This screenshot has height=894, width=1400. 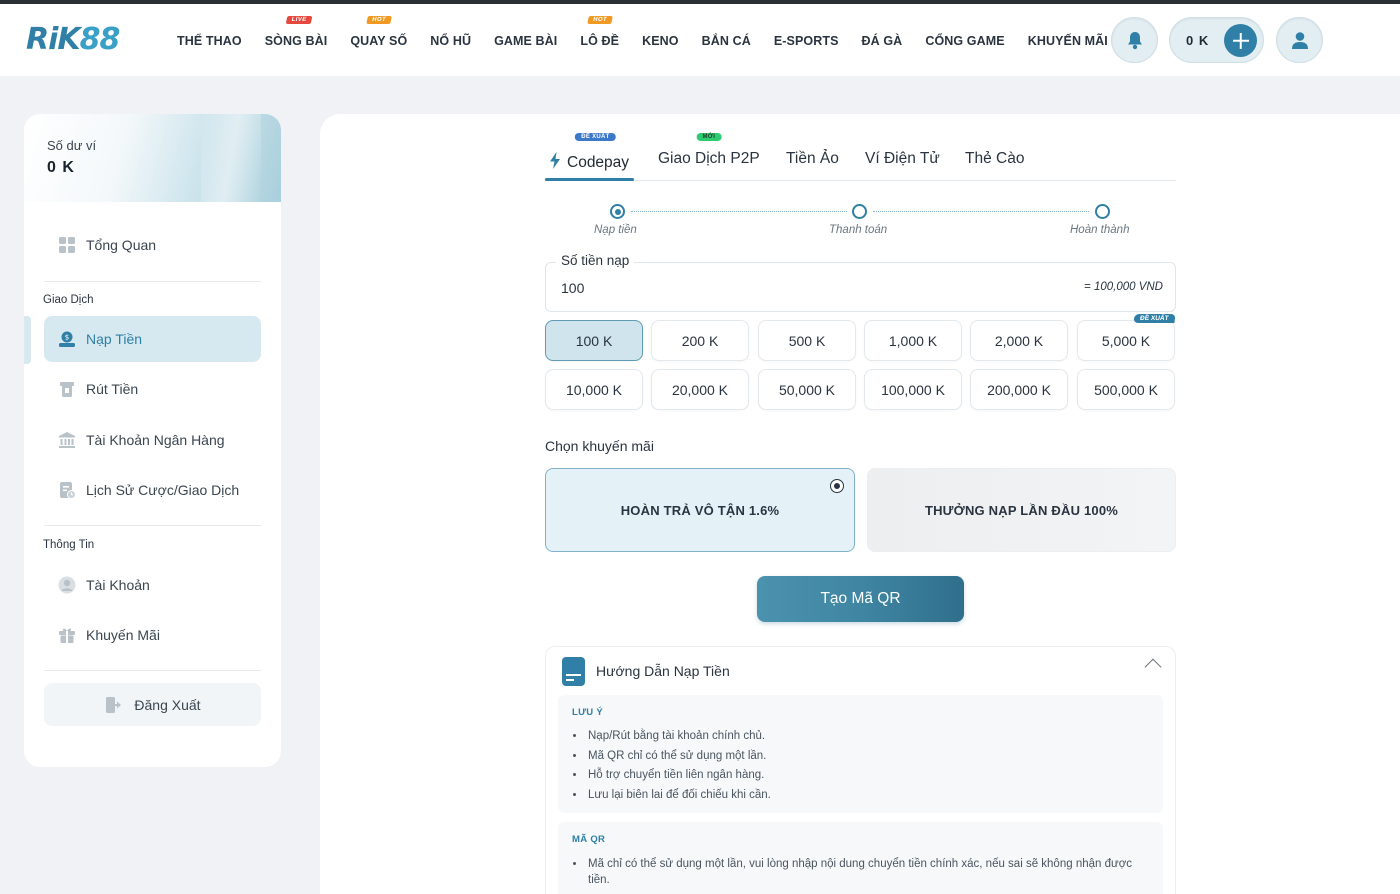 I want to click on tab-label: Tiền Ảo, so click(x=812, y=158).